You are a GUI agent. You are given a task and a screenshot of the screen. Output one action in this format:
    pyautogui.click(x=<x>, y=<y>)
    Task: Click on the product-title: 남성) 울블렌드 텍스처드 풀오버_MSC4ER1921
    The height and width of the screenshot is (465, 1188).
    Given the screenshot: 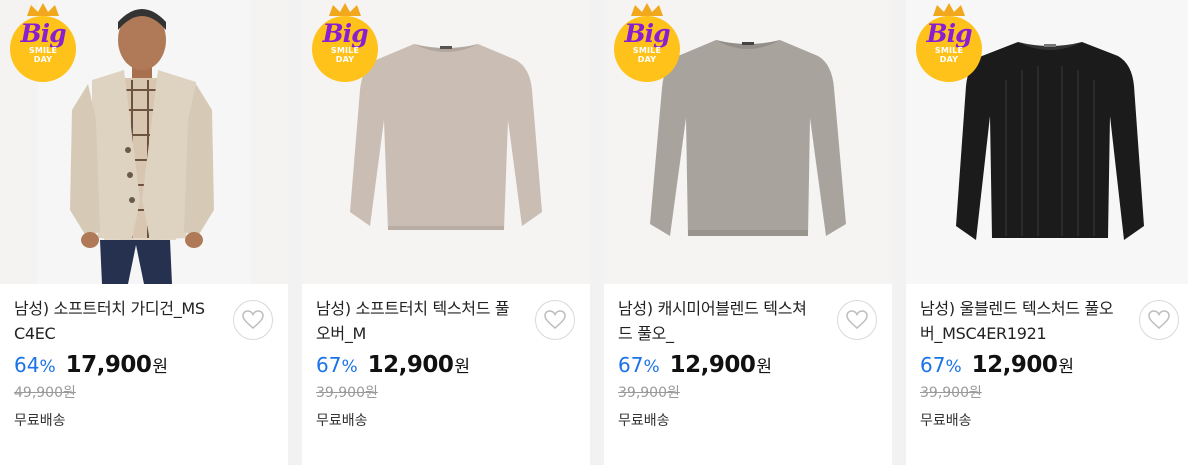 What is the action you would take?
    pyautogui.click(x=1020, y=321)
    